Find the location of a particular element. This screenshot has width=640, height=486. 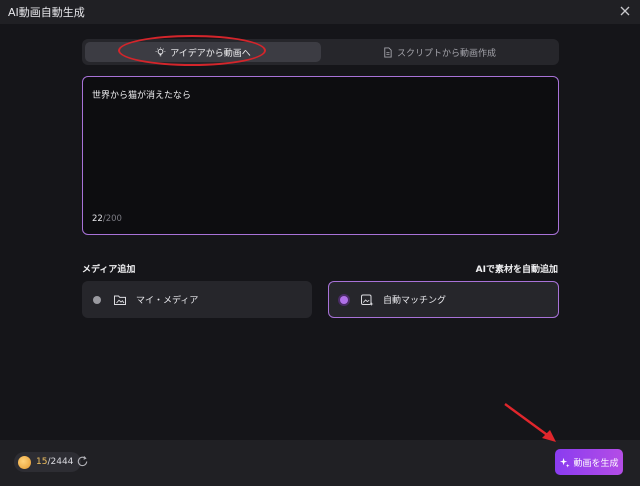

window-title: AI動画自動生成 is located at coordinates (46, 12).